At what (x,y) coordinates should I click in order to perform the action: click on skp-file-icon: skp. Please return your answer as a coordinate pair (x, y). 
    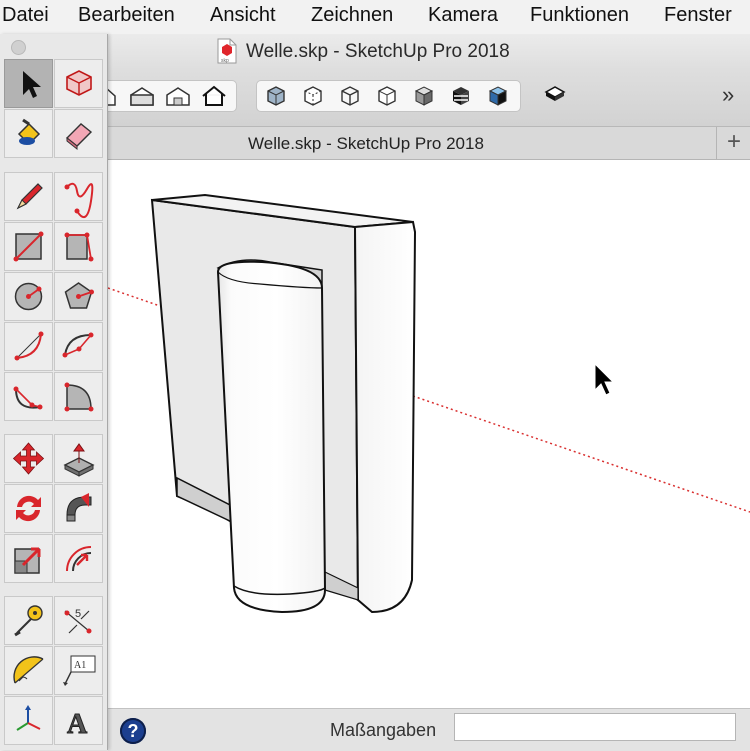
    Looking at the image, I should click on (227, 51).